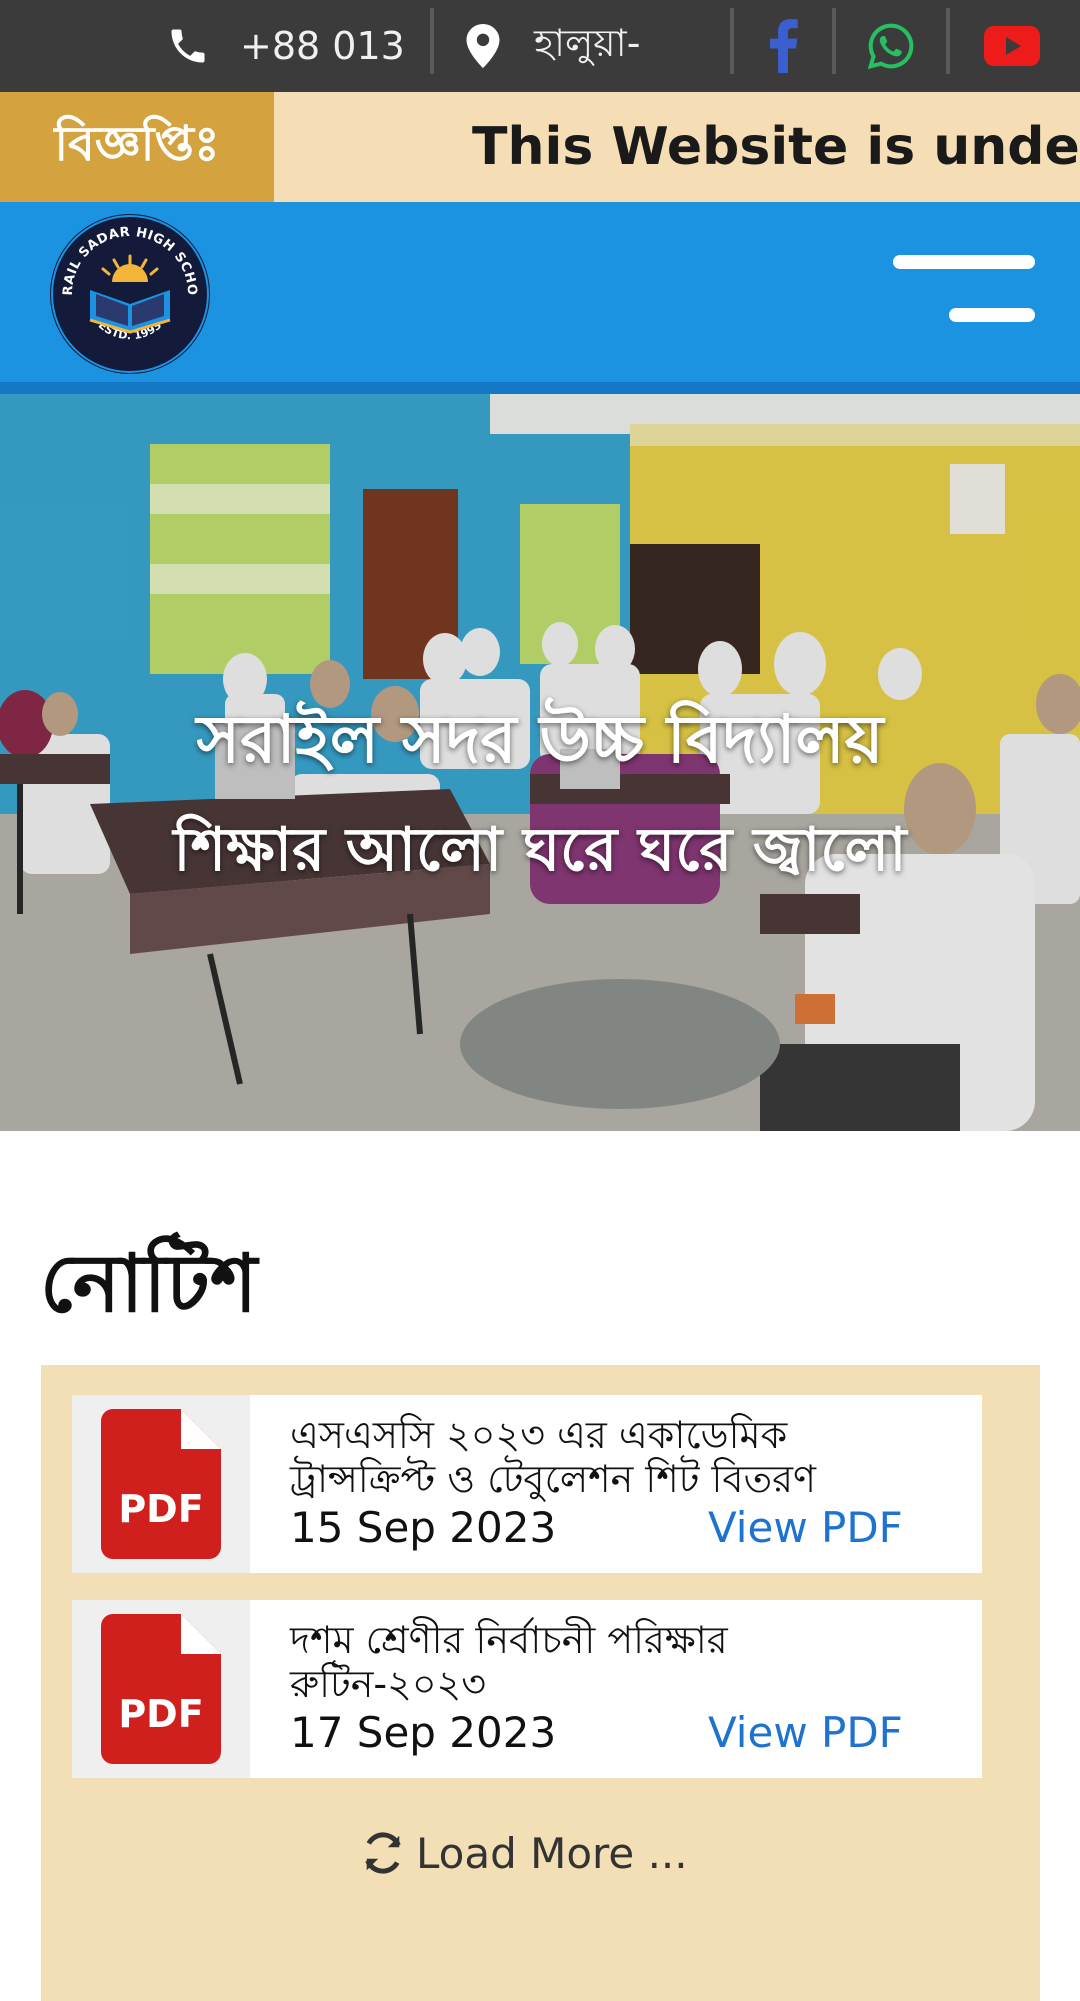 This screenshot has width=1080, height=2001. I want to click on notice-marquee-bar: বিজ্ঞপ্তিঃ This Website is under n, so click(540, 147).